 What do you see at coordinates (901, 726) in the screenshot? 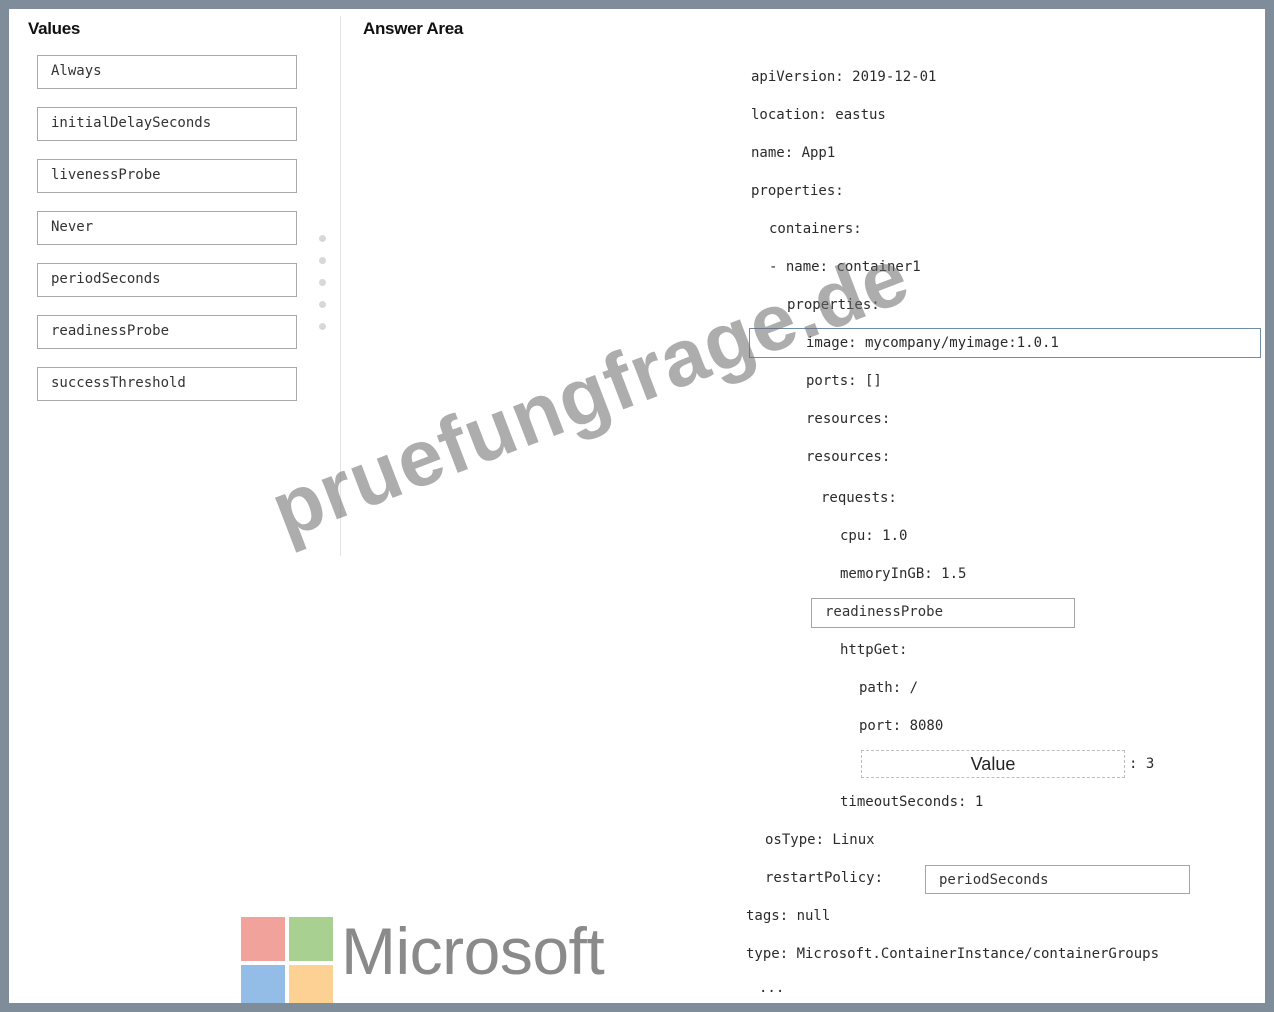
I see `yaml-port: port: 8080` at bounding box center [901, 726].